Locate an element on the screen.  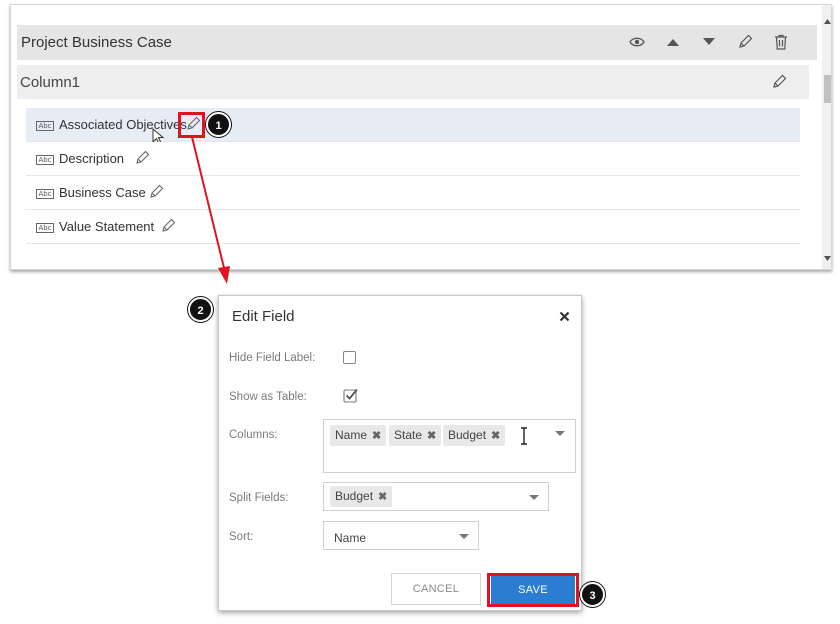
step-badge-1: 1 is located at coordinates (218, 124).